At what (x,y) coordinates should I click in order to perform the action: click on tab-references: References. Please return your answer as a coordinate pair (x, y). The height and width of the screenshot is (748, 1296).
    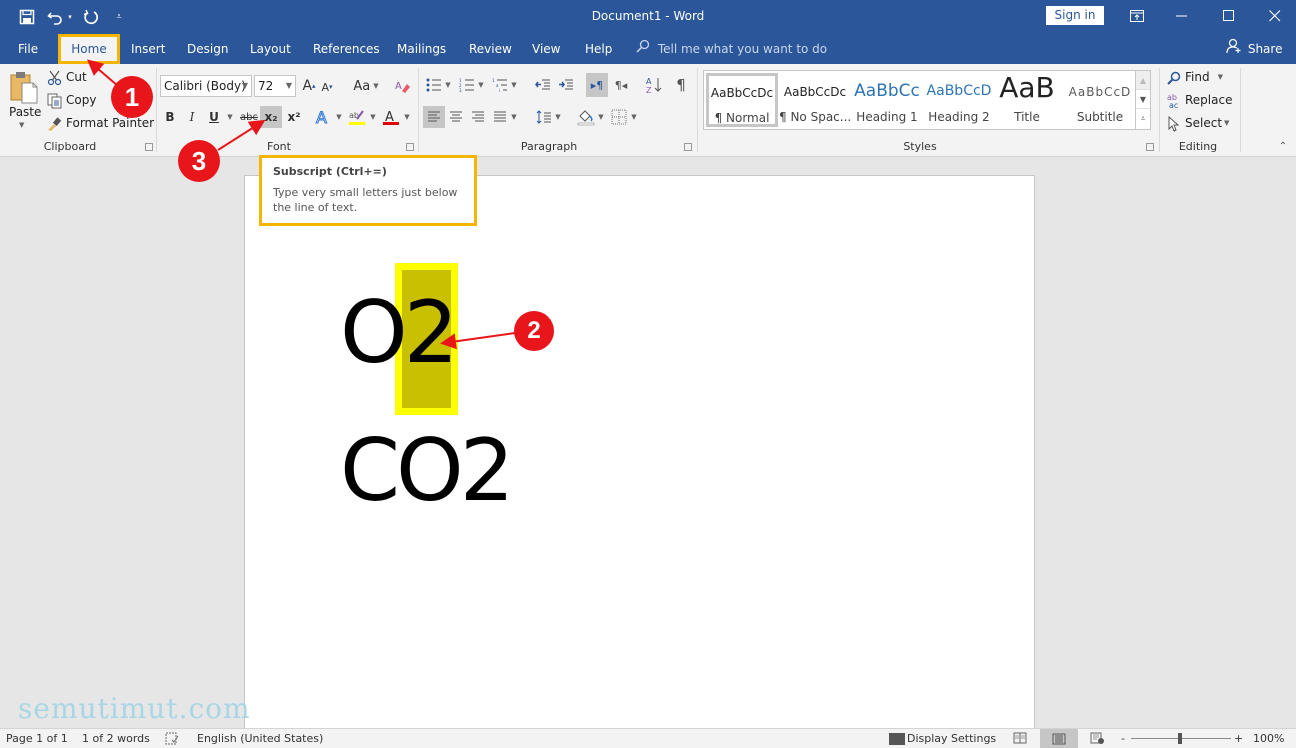
    Looking at the image, I should click on (346, 49).